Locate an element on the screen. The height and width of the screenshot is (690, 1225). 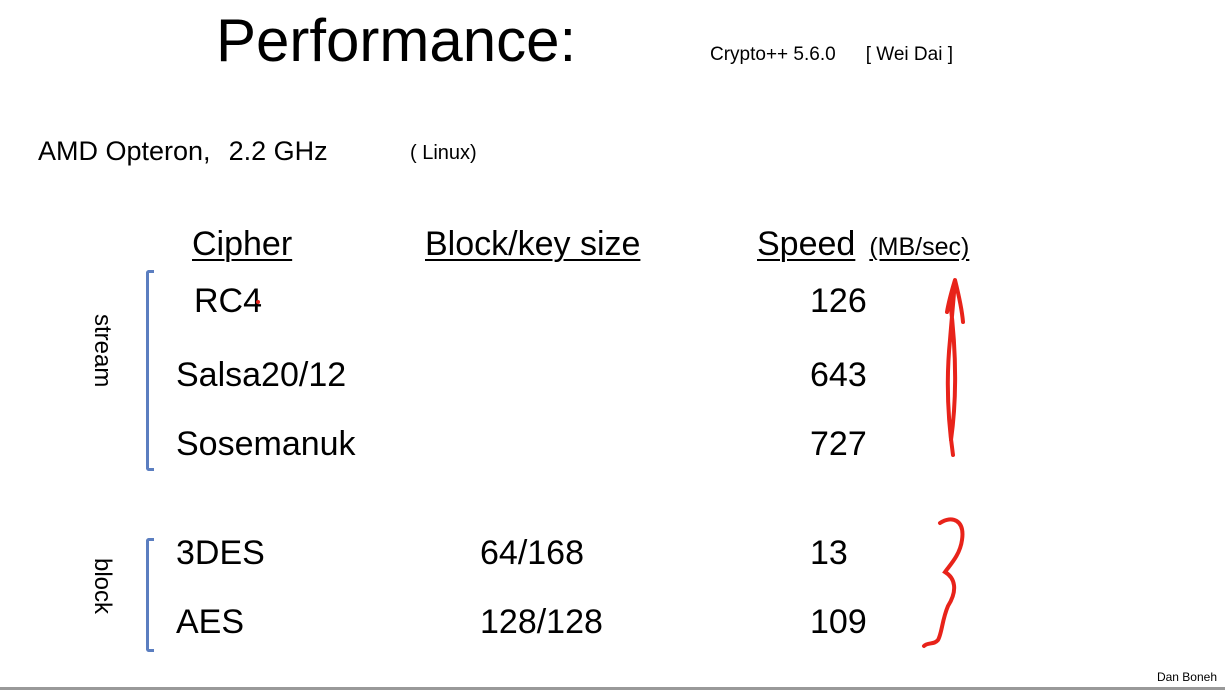
pen-dot-mark is located at coordinates (258, 302).